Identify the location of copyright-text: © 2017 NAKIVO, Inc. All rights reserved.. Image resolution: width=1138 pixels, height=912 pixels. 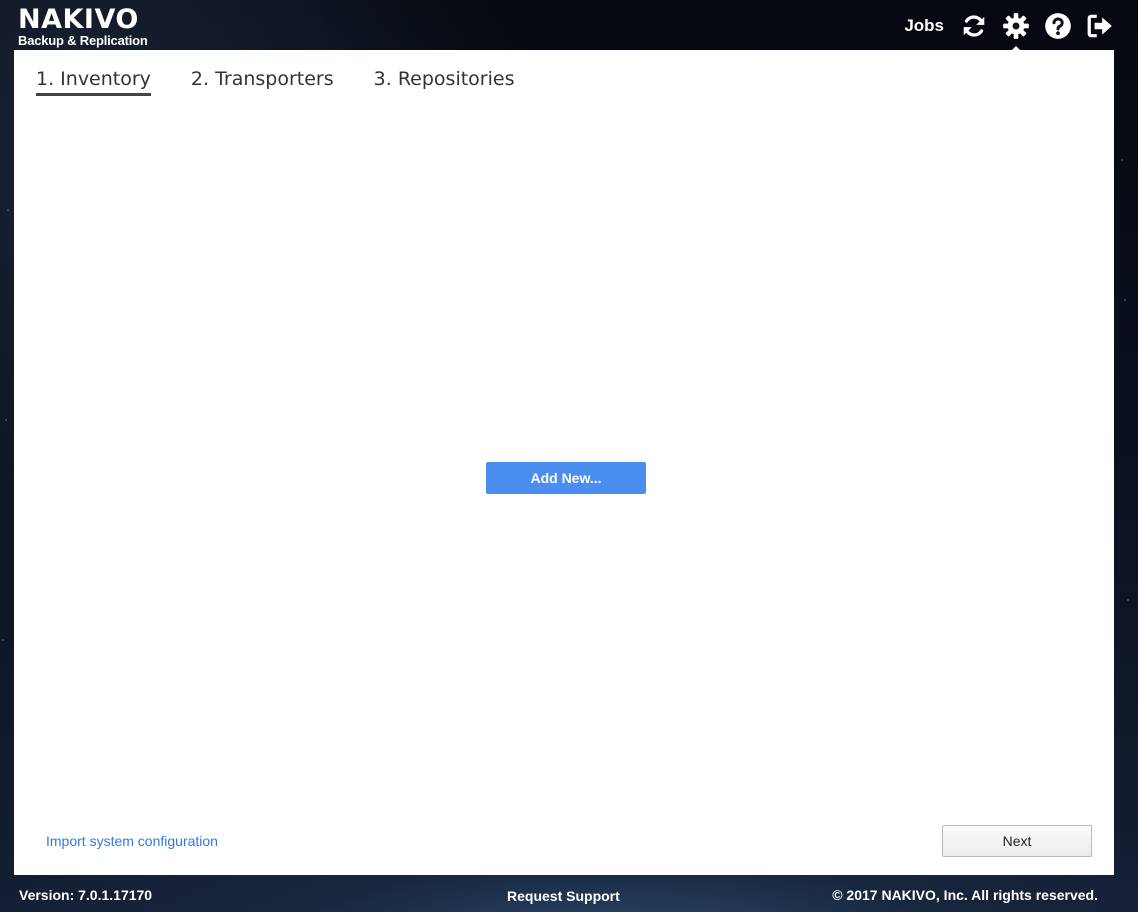
(965, 895).